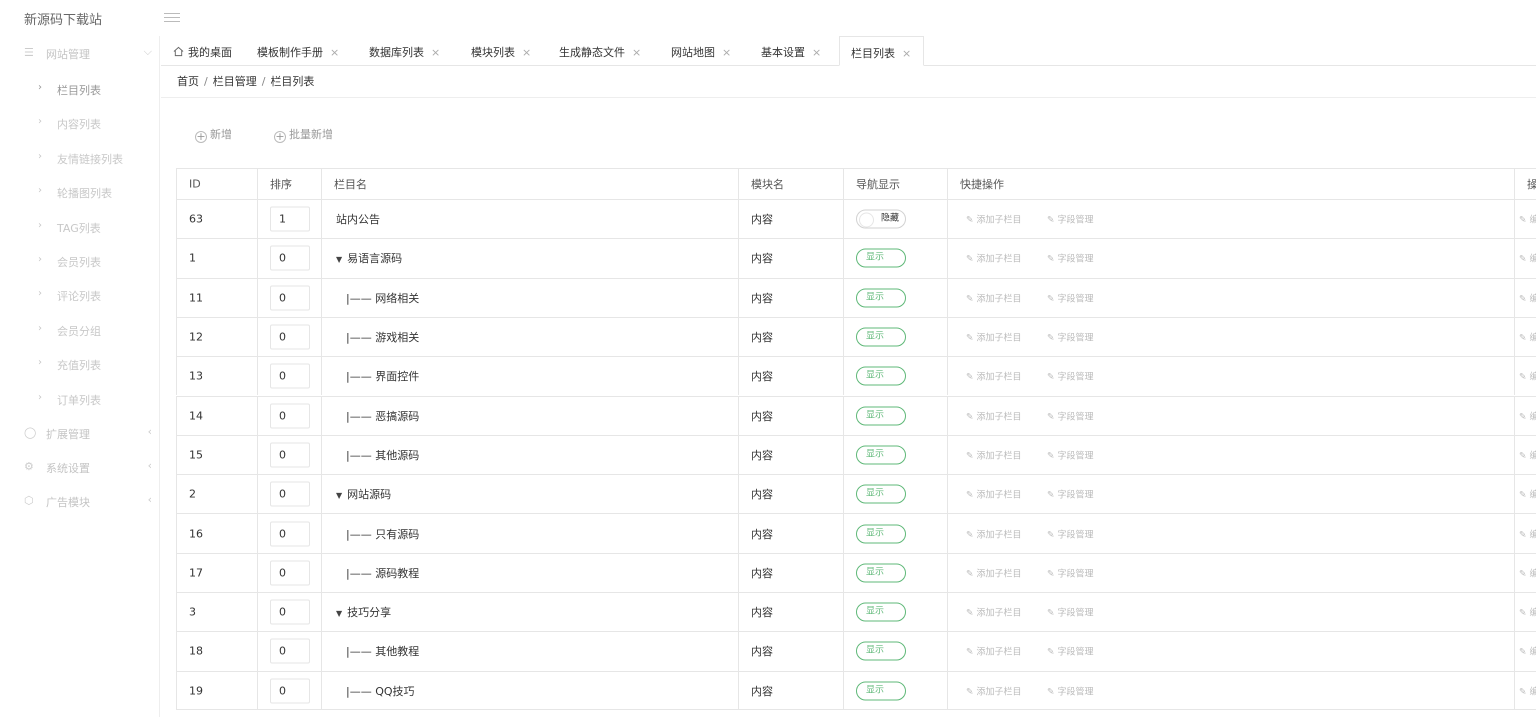  I want to click on tab-4: 模块列表 ×, so click(501, 51).